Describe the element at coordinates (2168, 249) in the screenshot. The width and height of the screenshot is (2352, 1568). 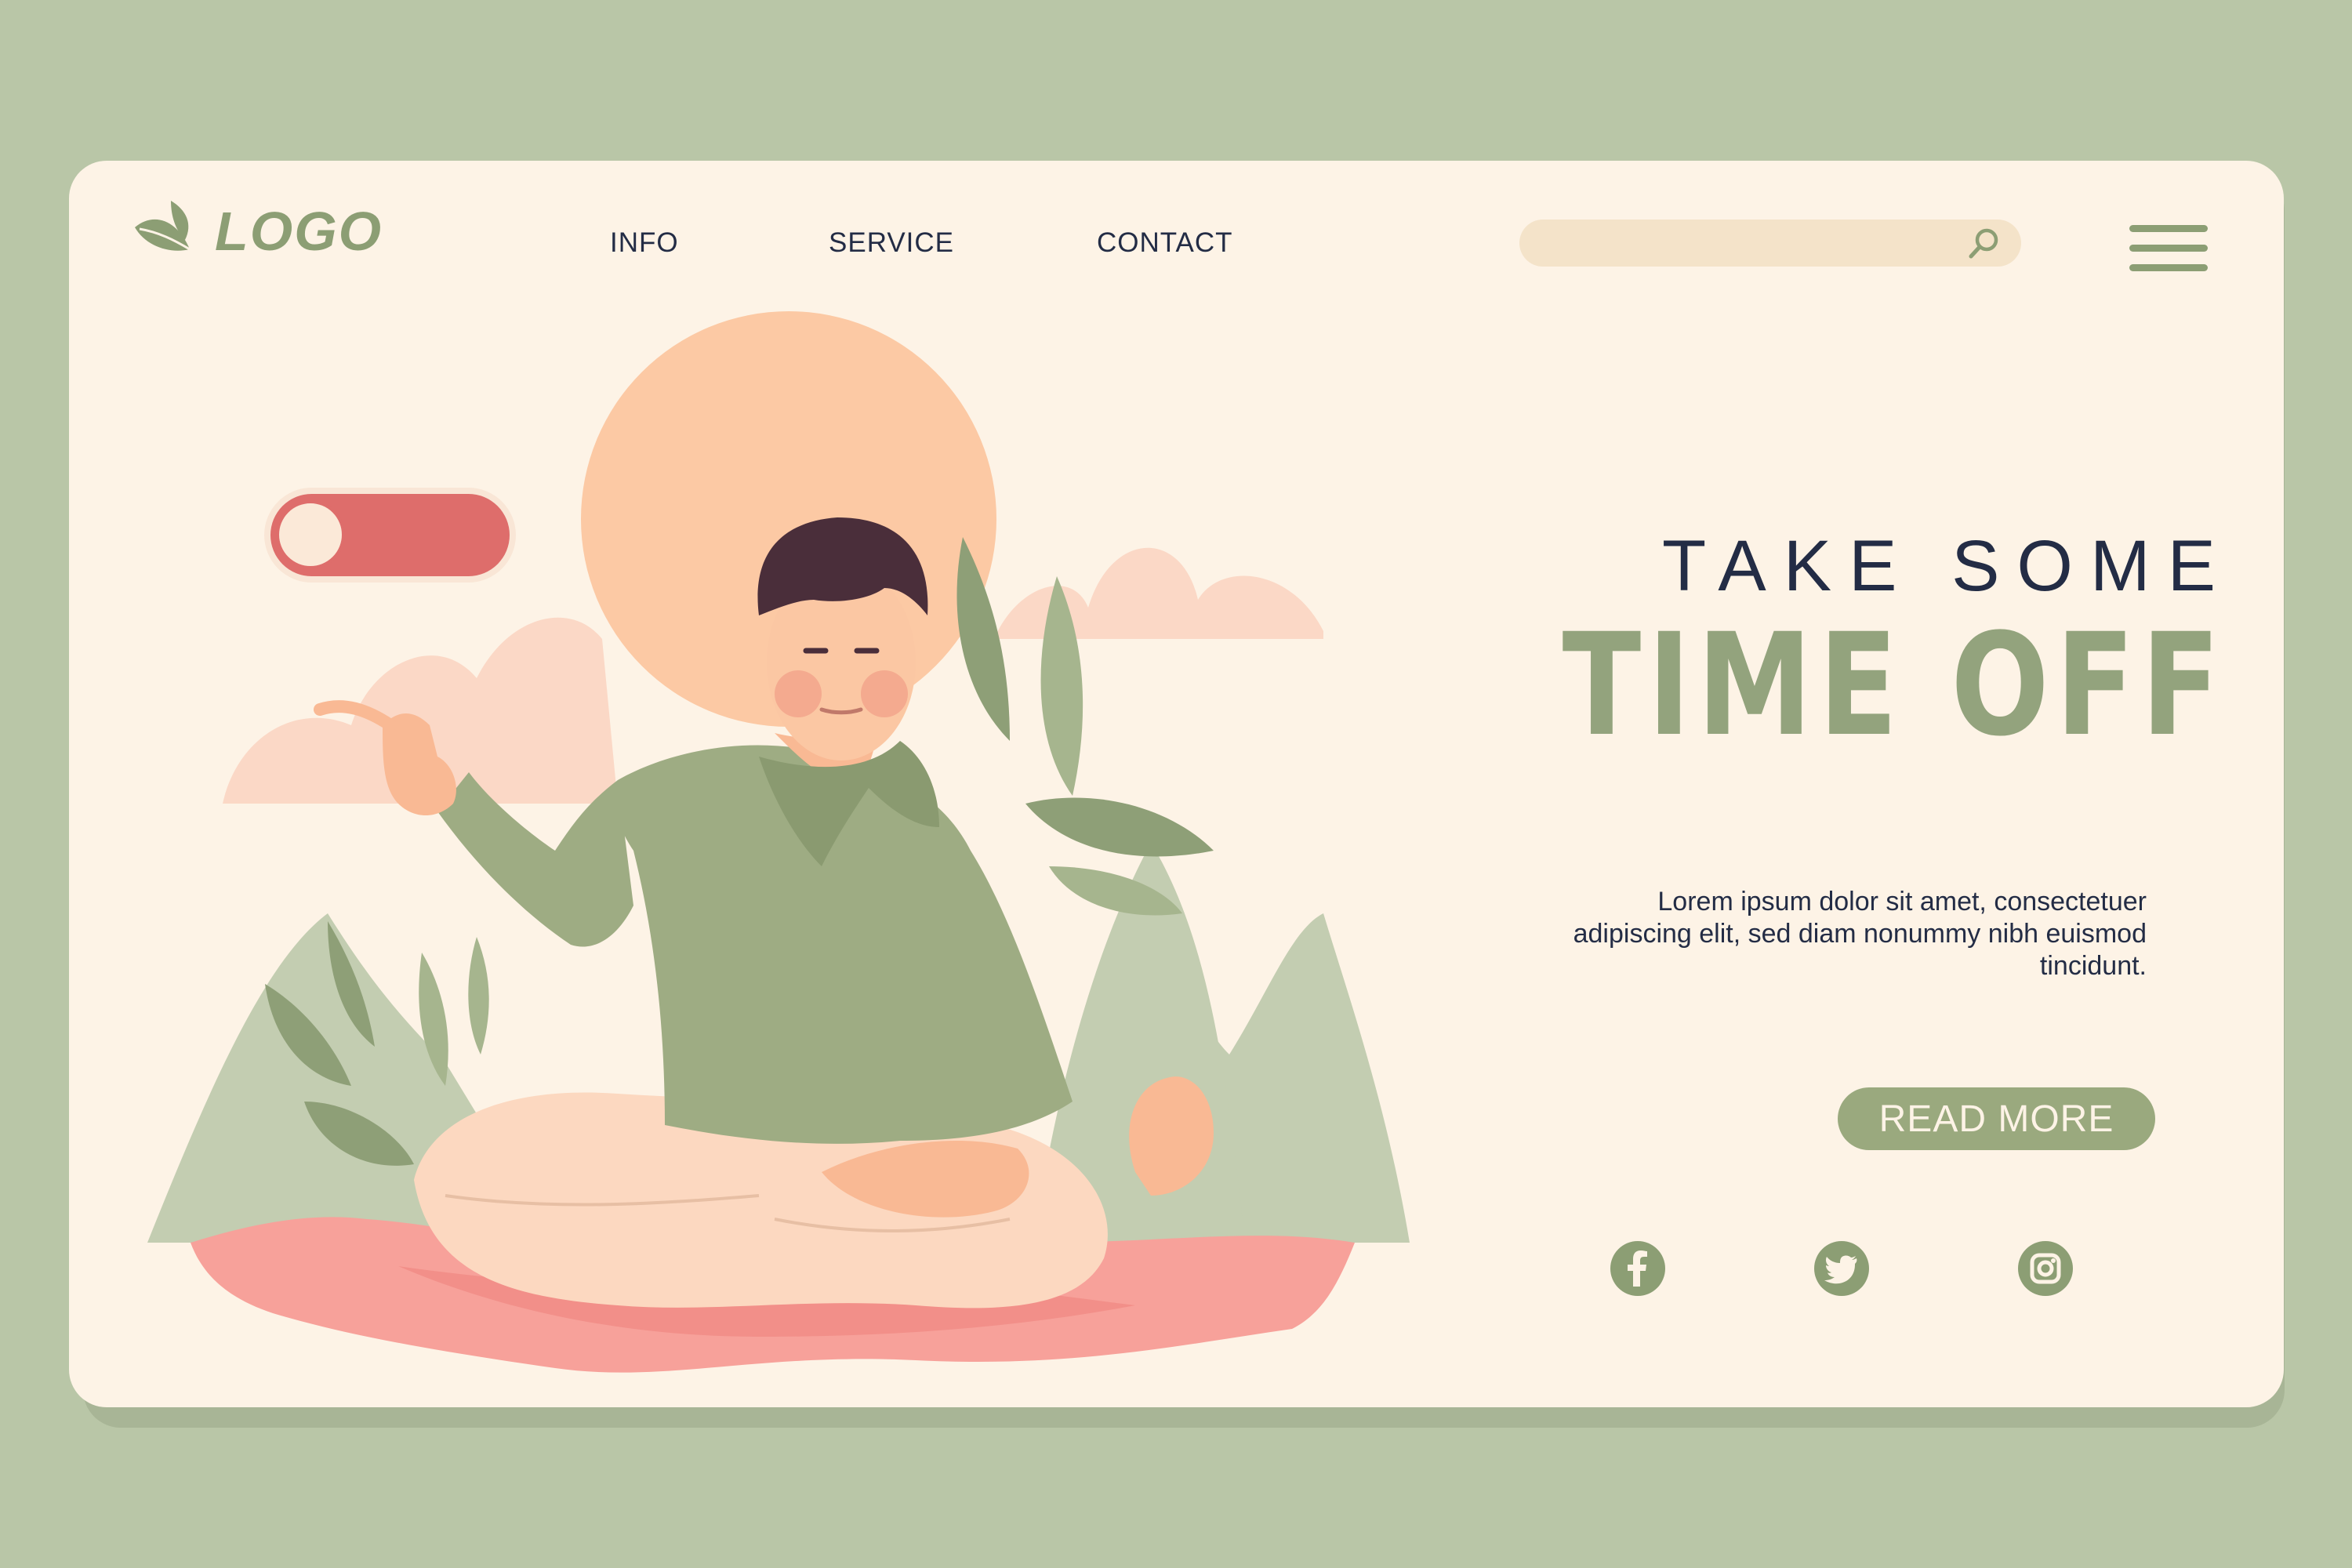
I see `hamburger-menu-icon` at that location.